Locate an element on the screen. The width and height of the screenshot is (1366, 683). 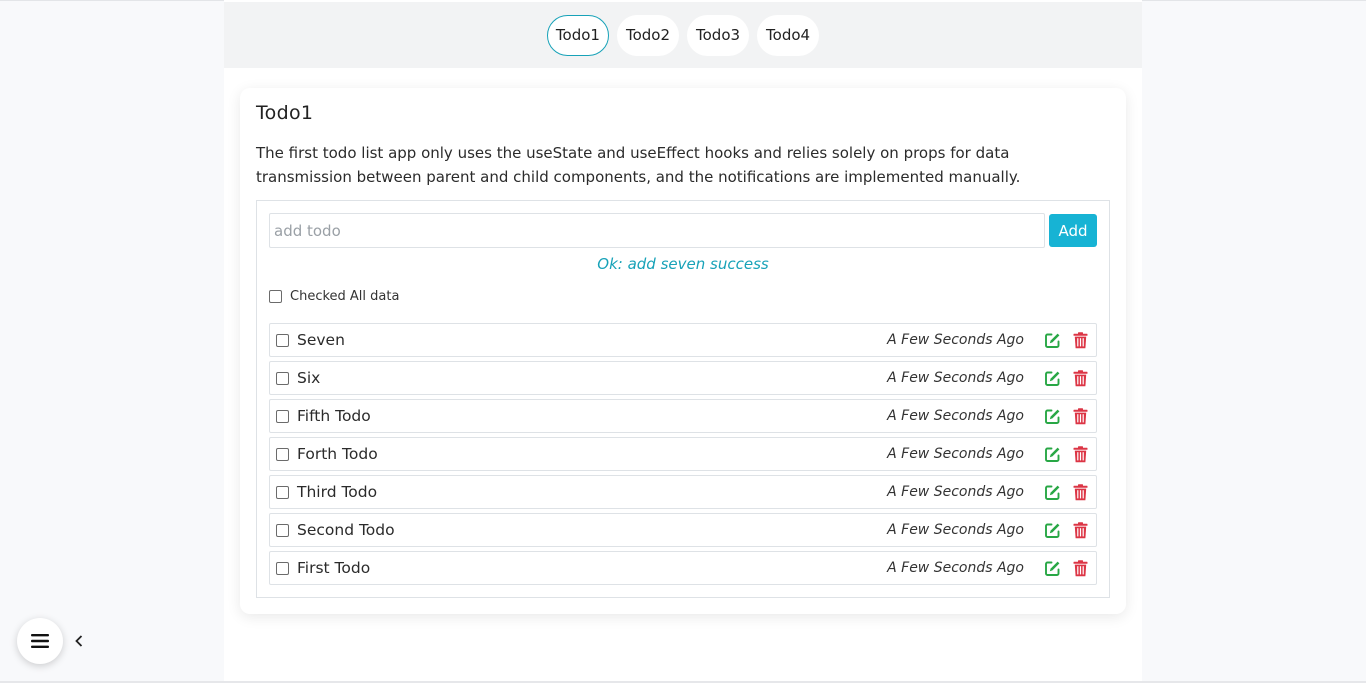
tab-todo2: Todo2 is located at coordinates (647, 35).